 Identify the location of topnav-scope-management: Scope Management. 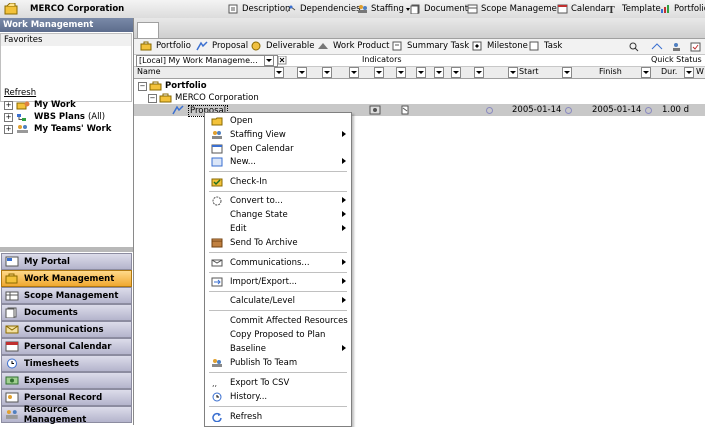
(516, 9).